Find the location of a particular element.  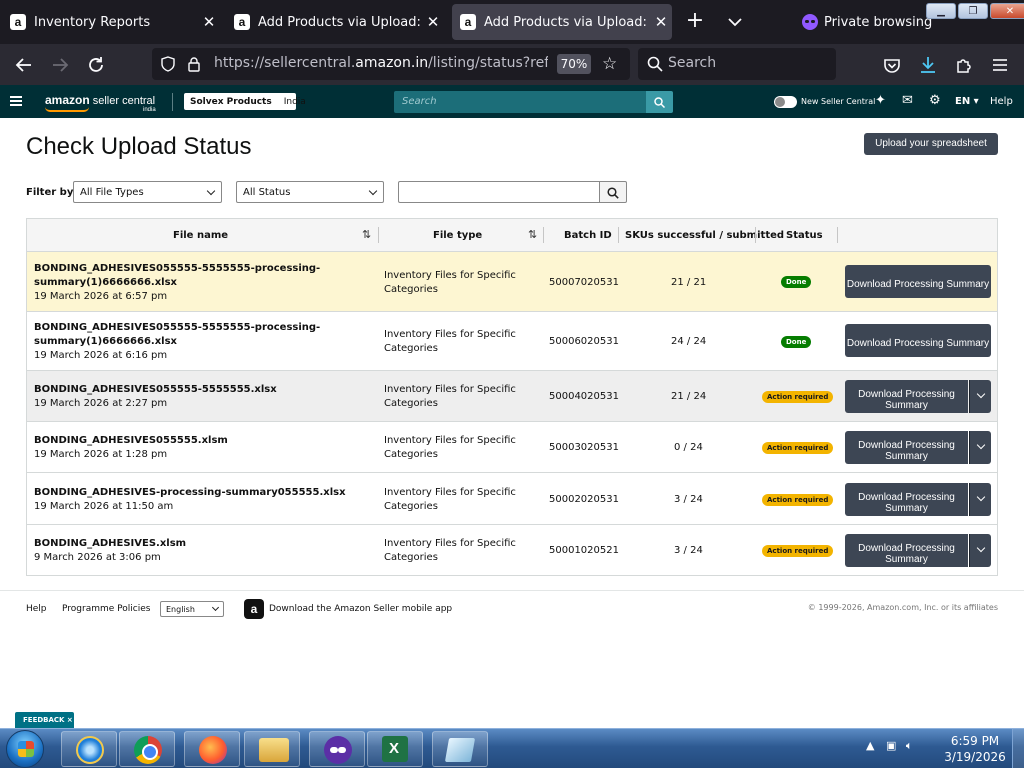

filter-label: Filter by: is located at coordinates (52, 192).